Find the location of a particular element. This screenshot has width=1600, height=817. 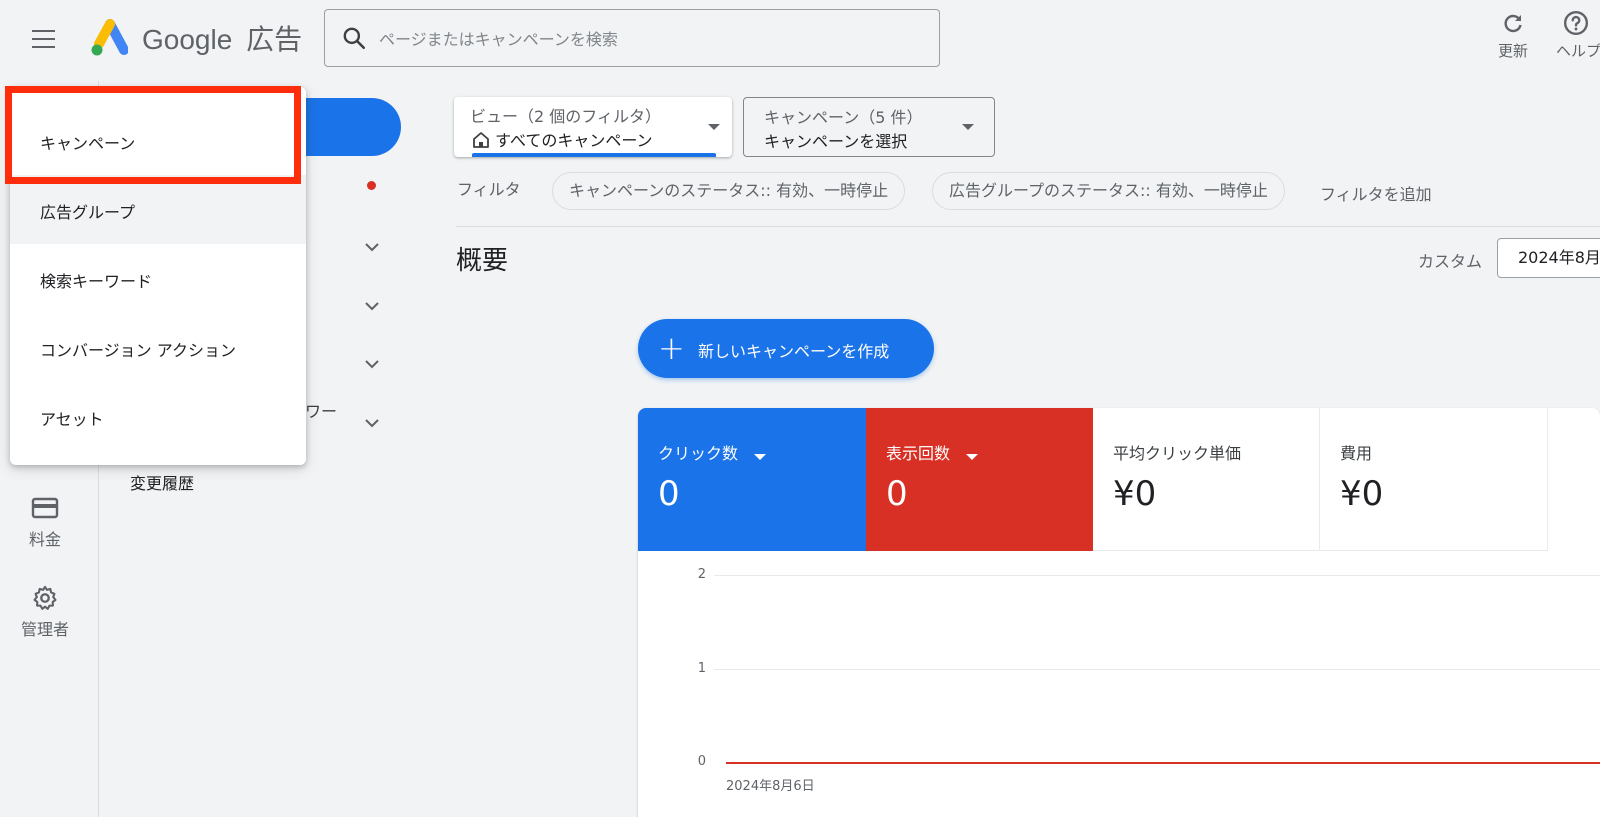

filter-chip-campaign-status: キャンペーンのステータス:: 有効、一時停止 is located at coordinates (729, 191).